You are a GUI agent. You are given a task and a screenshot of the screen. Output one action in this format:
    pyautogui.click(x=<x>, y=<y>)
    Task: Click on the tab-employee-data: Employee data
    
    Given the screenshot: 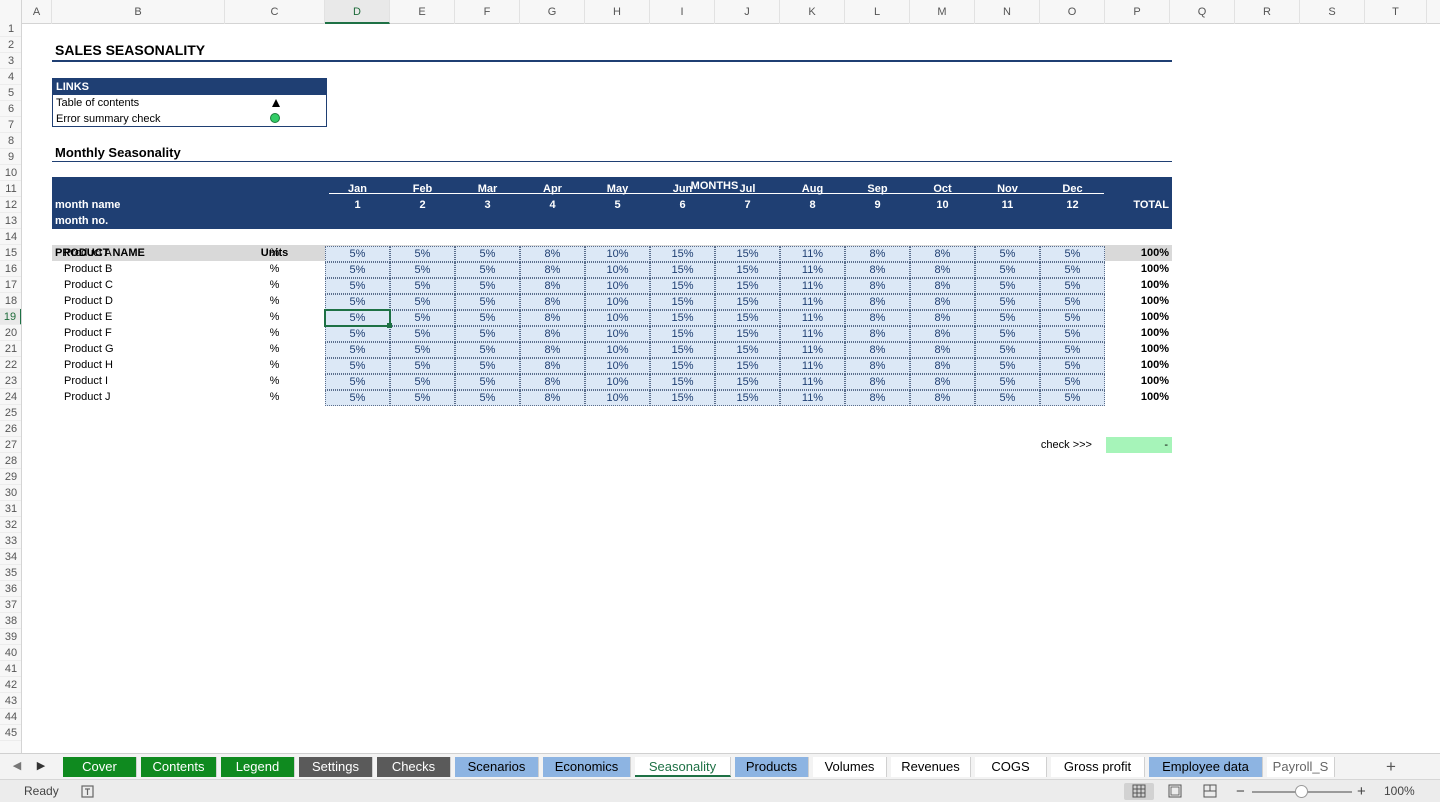 What is the action you would take?
    pyautogui.click(x=1206, y=767)
    